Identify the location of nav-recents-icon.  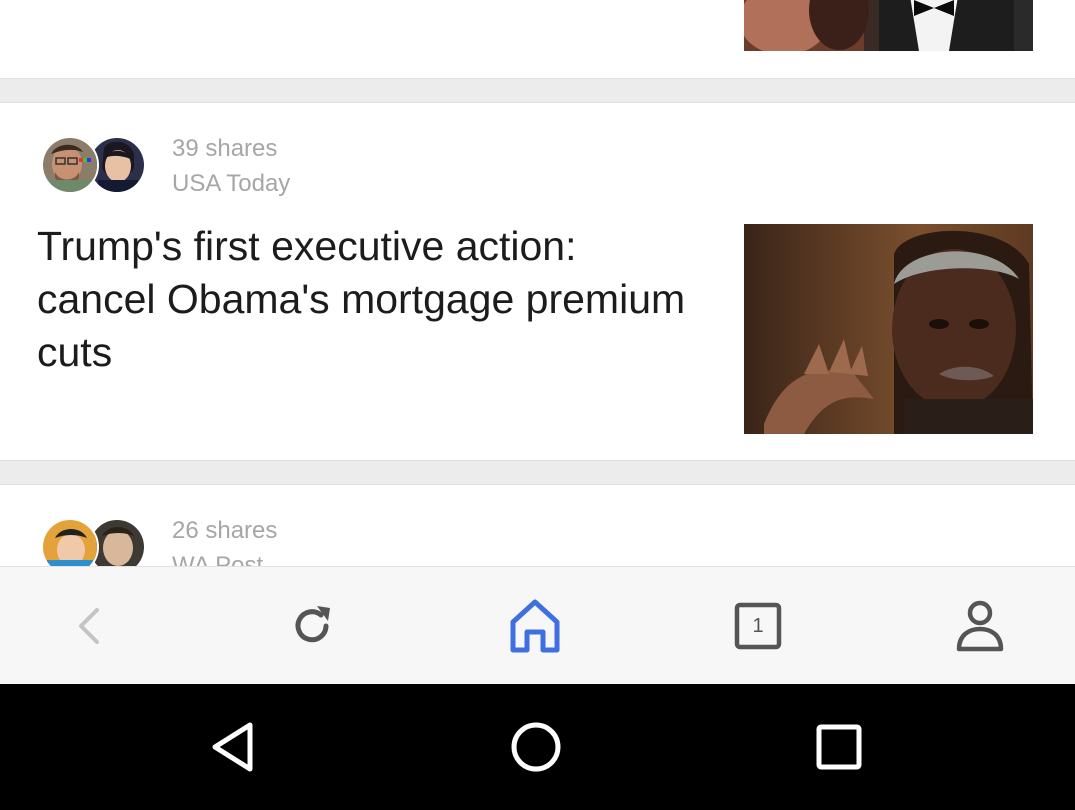
(839, 747).